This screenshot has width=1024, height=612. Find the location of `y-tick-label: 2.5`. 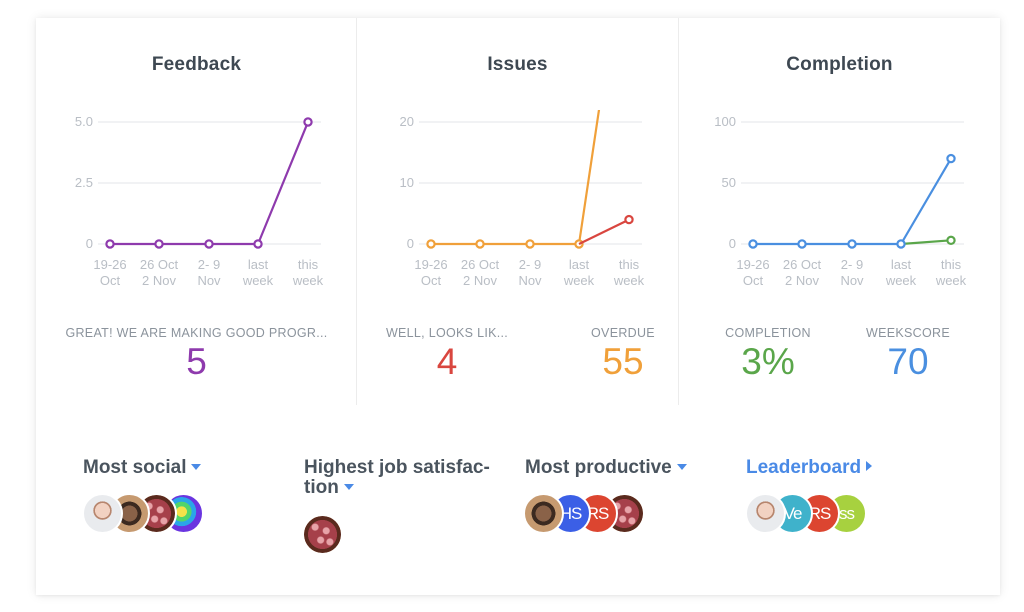

y-tick-label: 2.5 is located at coordinates (84, 182).